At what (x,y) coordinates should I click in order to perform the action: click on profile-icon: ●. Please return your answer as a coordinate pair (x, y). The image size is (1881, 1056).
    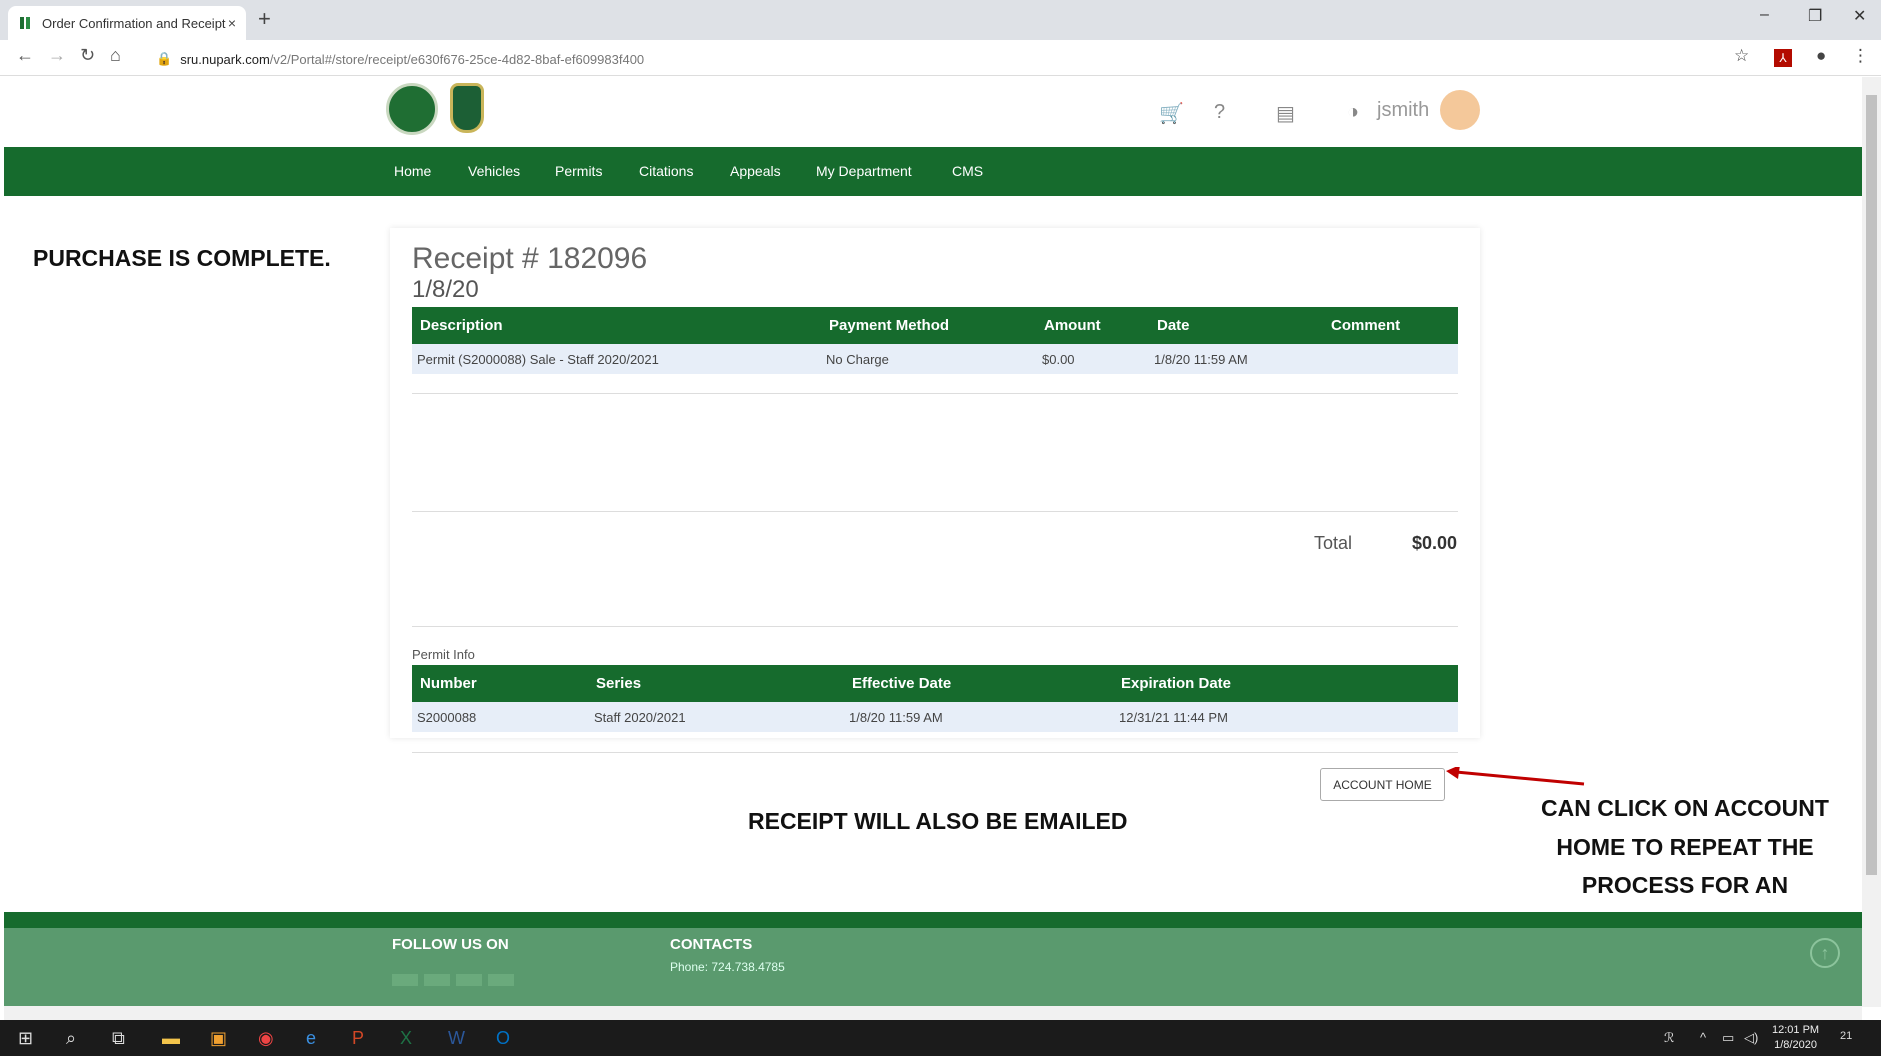
    Looking at the image, I should click on (1821, 56).